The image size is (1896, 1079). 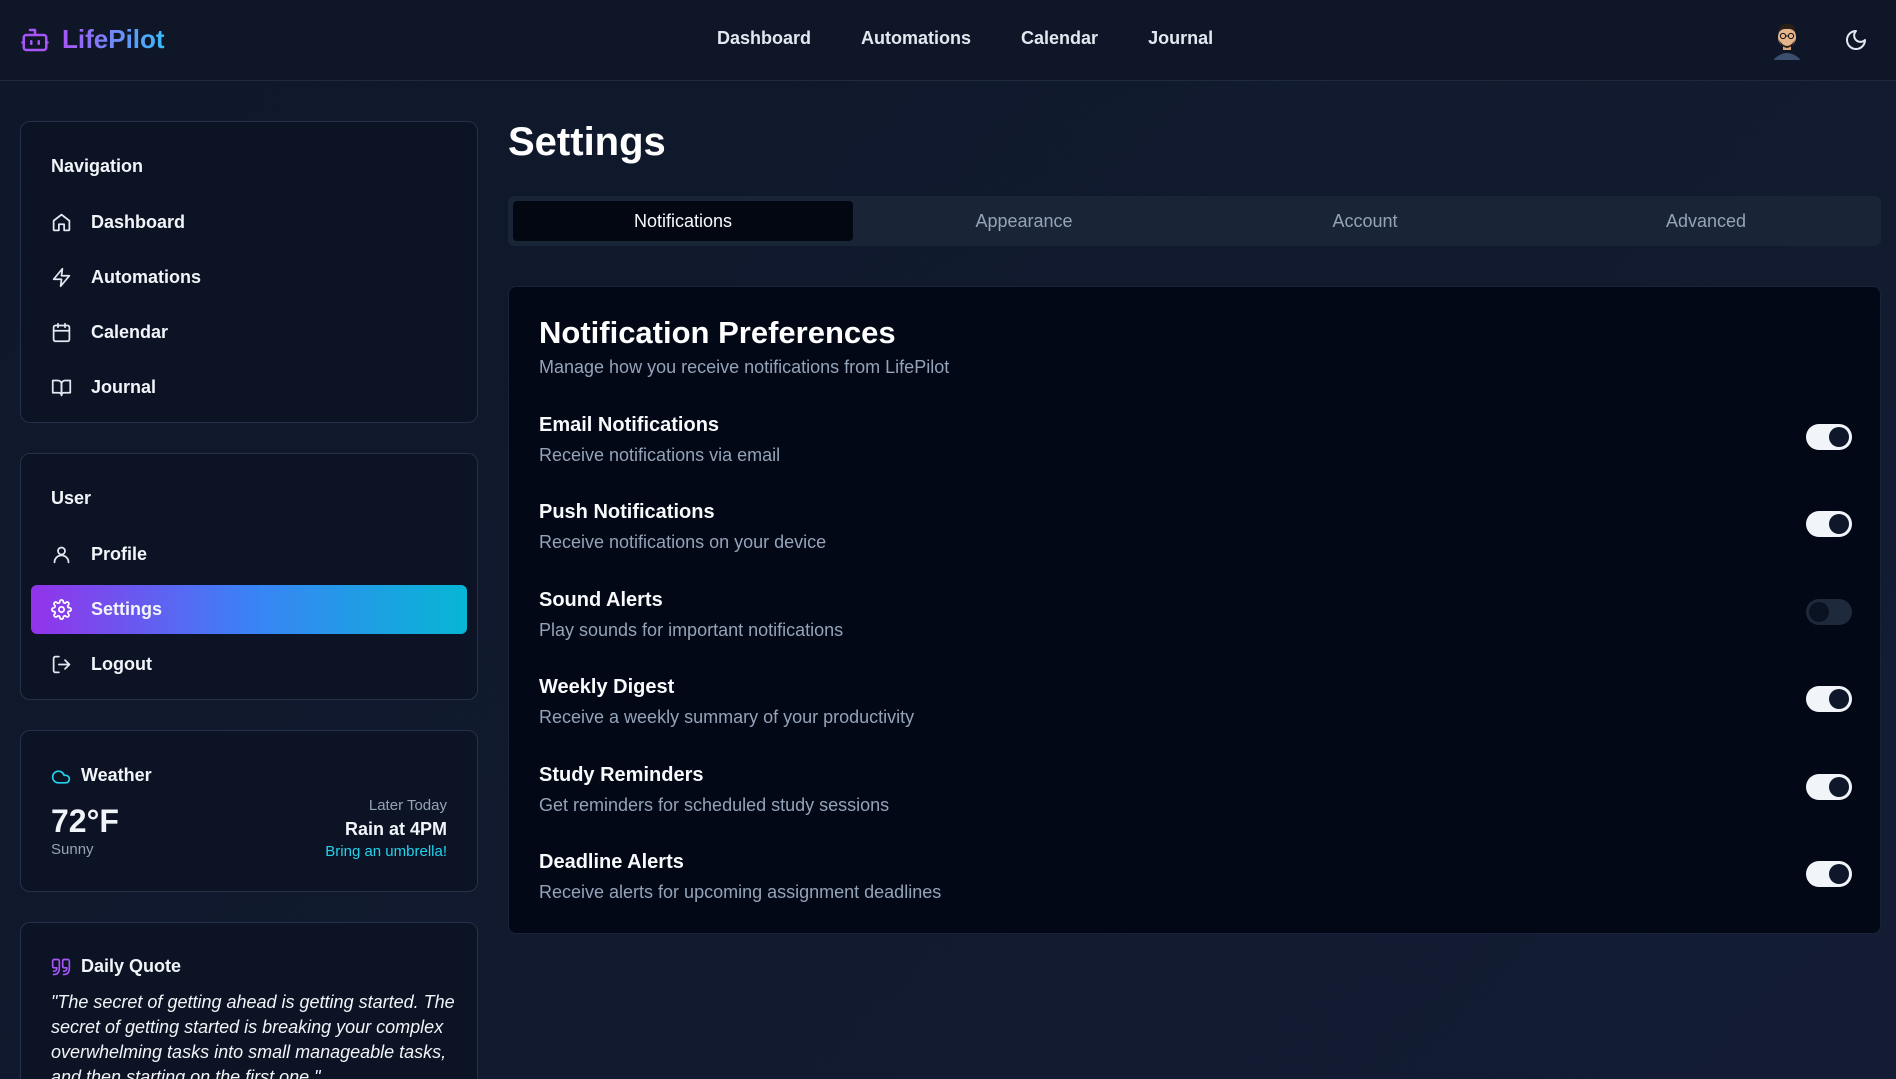 I want to click on top-nav-dashboard: Dashboard, so click(x=764, y=38).